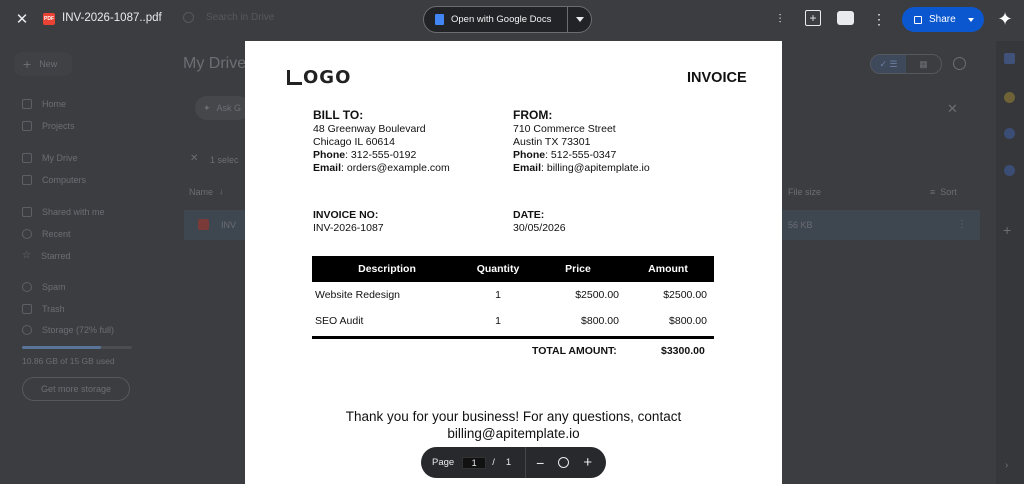  What do you see at coordinates (1009, 58) in the screenshot?
I see `calendar-icon` at bounding box center [1009, 58].